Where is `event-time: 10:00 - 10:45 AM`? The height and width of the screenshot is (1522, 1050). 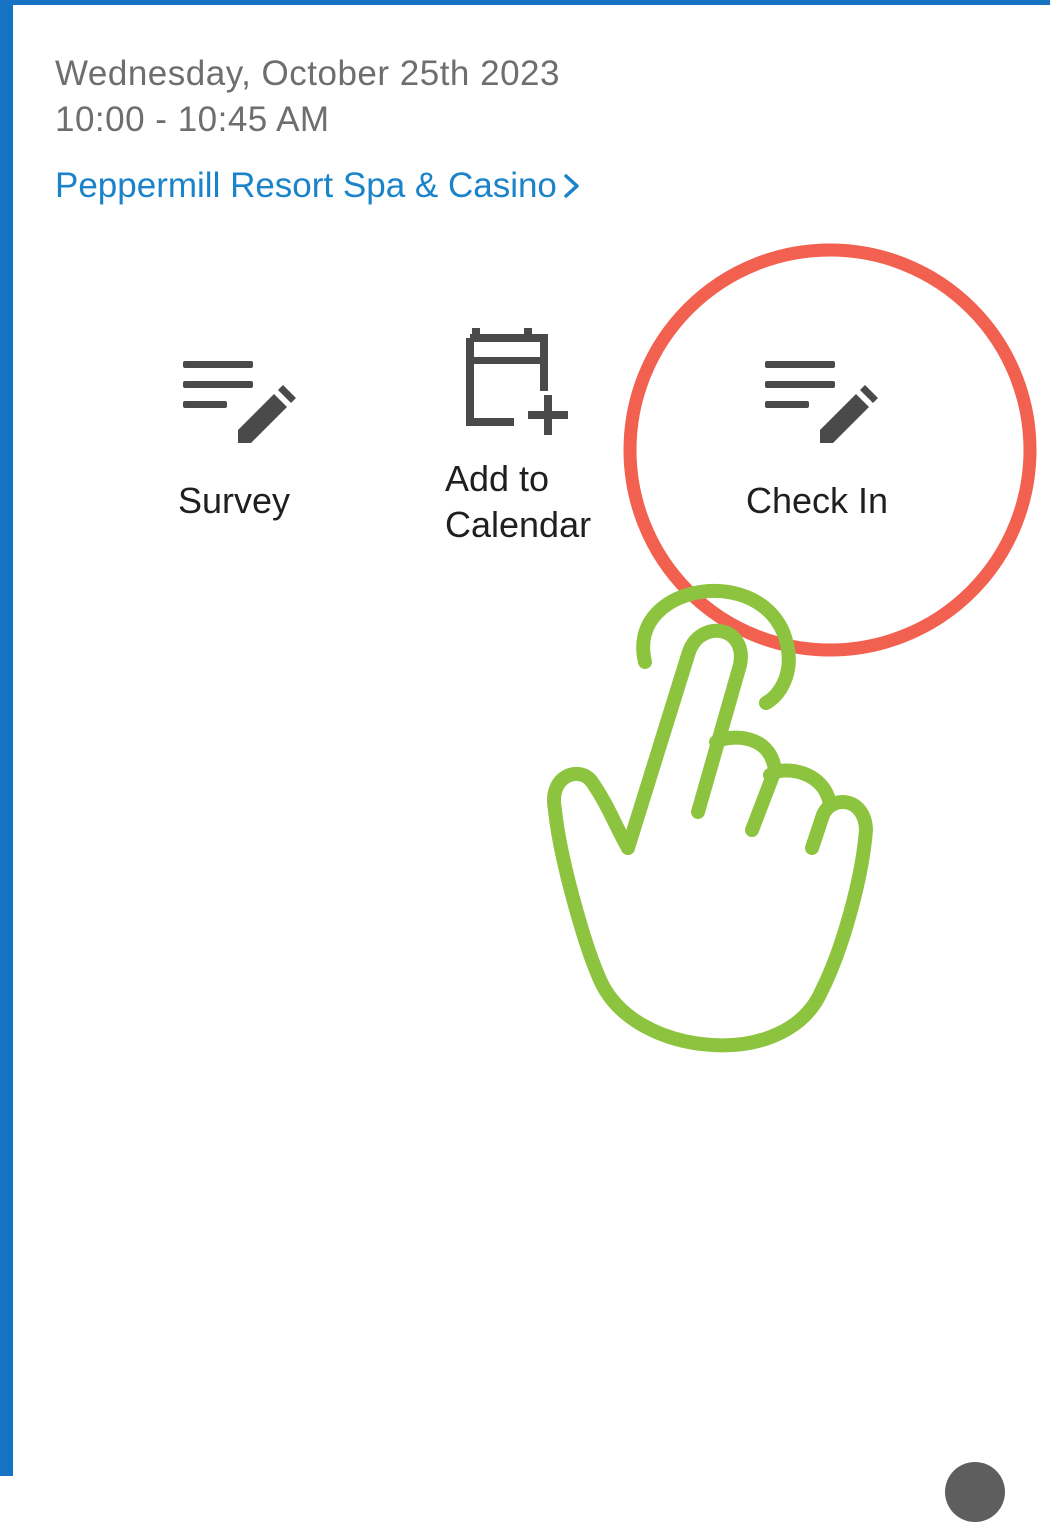
event-time: 10:00 - 10:45 AM is located at coordinates (192, 119).